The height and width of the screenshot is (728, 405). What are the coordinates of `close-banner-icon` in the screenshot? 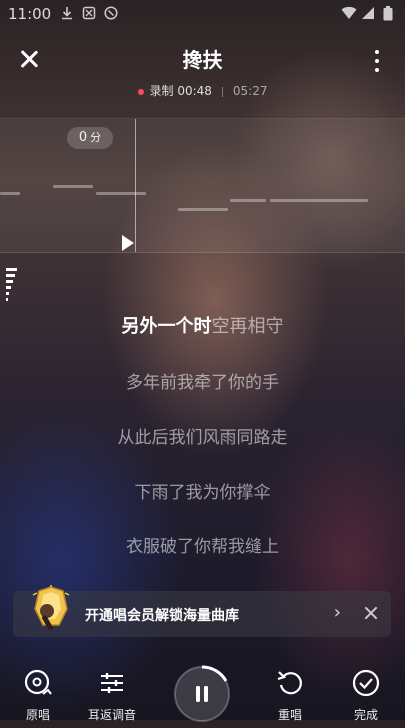 It's located at (371, 613).